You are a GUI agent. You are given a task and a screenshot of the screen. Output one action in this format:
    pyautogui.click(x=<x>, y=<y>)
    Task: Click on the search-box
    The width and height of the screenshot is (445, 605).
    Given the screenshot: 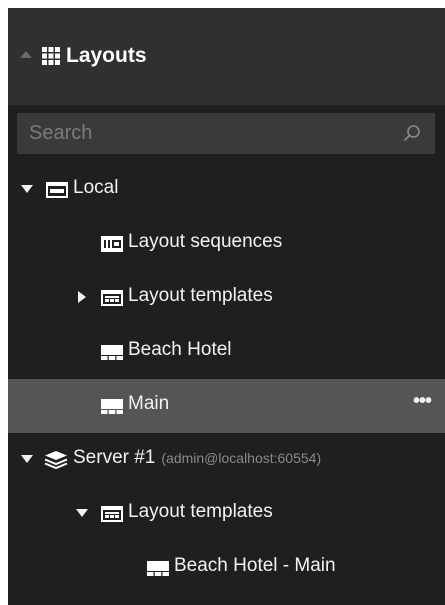 What is the action you would take?
    pyautogui.click(x=226, y=133)
    